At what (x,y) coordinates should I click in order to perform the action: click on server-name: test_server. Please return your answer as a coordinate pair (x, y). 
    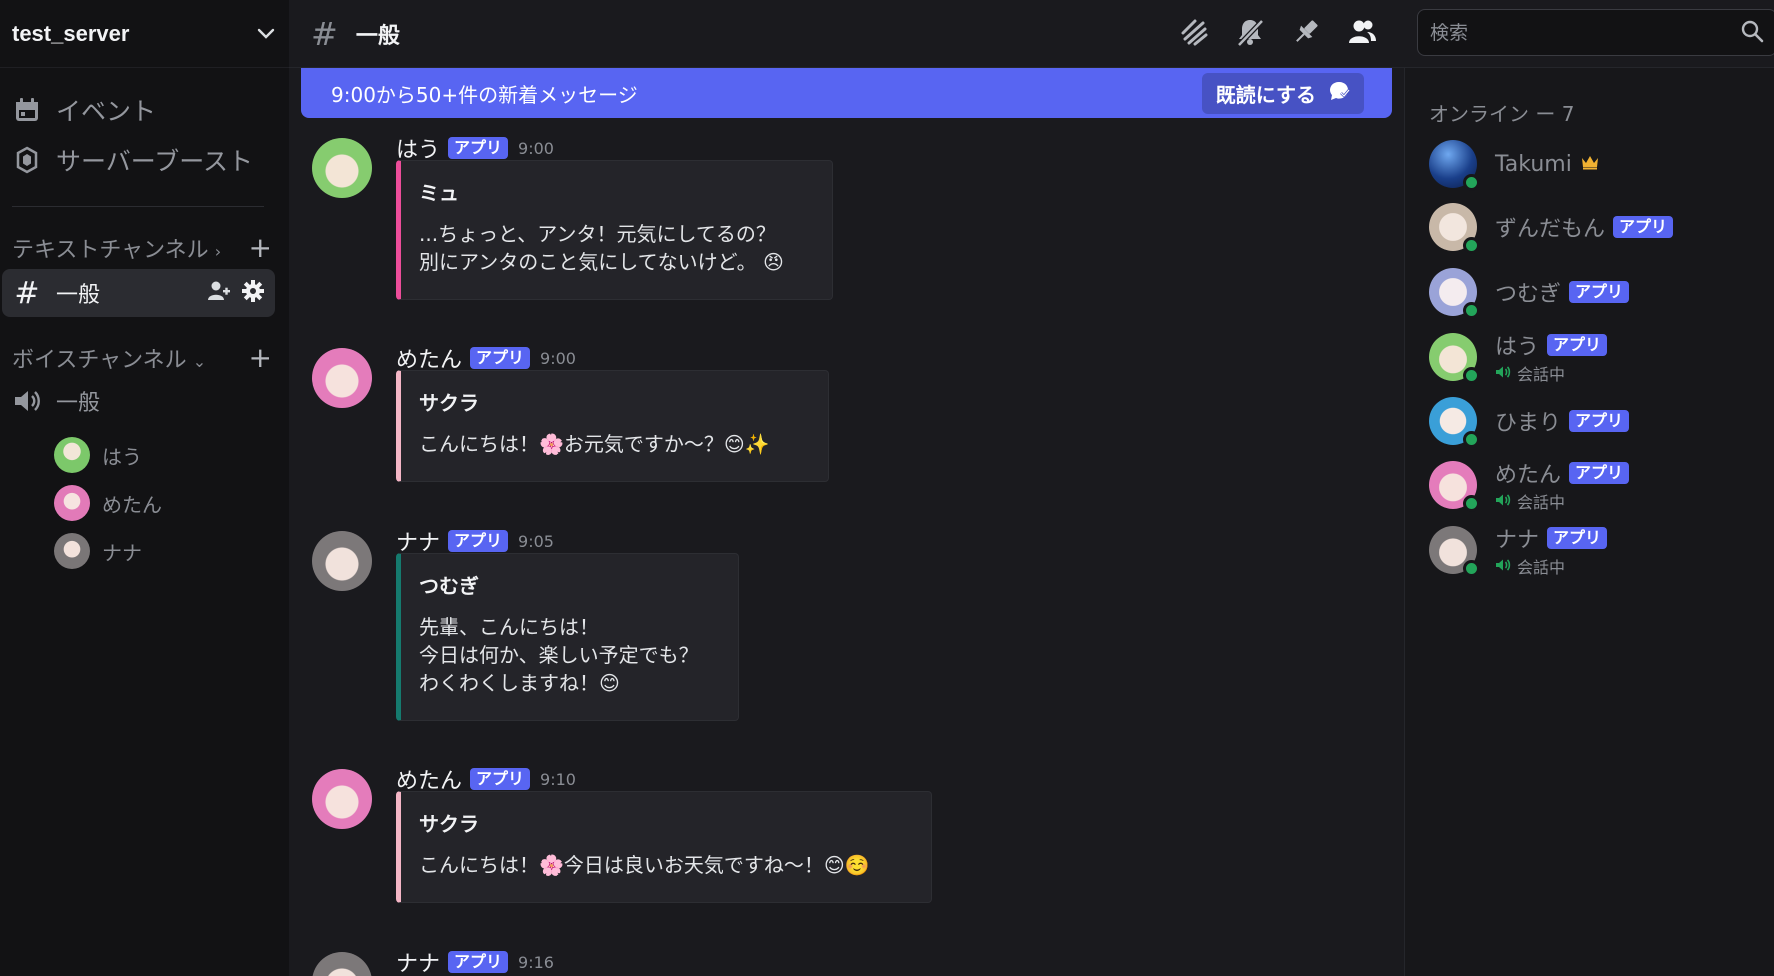
    Looking at the image, I should click on (71, 33).